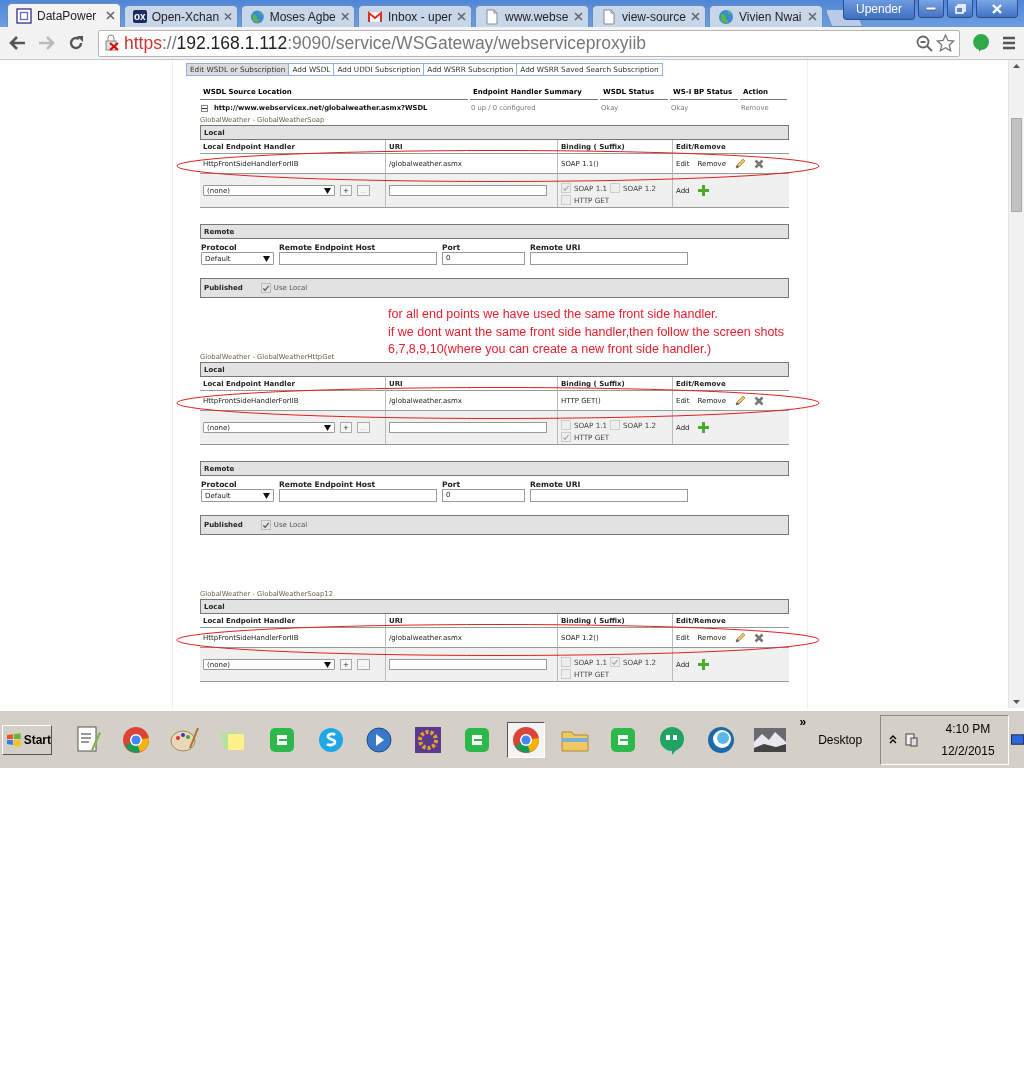 Image resolution: width=1024 pixels, height=1072 pixels. Describe the element at coordinates (945, 43) in the screenshot. I see `star-icon` at that location.